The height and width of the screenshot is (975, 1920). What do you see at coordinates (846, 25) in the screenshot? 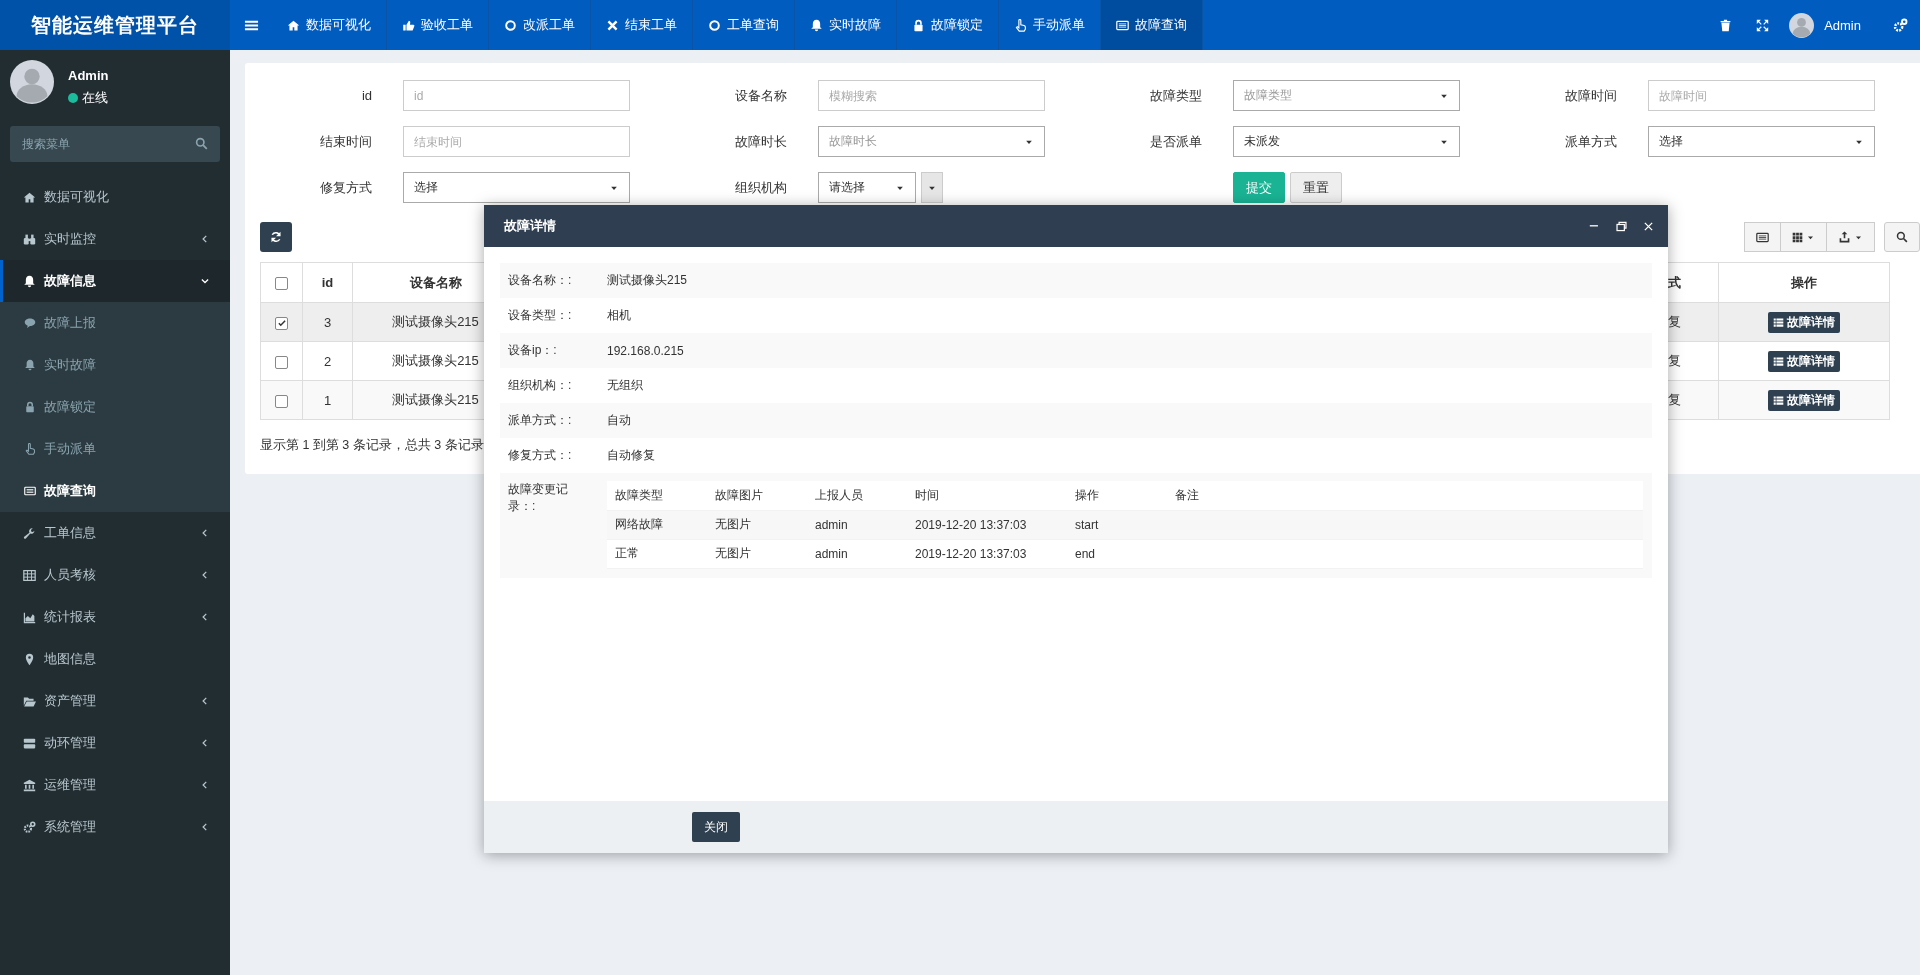
I see `nav-tab: 实时故障` at bounding box center [846, 25].